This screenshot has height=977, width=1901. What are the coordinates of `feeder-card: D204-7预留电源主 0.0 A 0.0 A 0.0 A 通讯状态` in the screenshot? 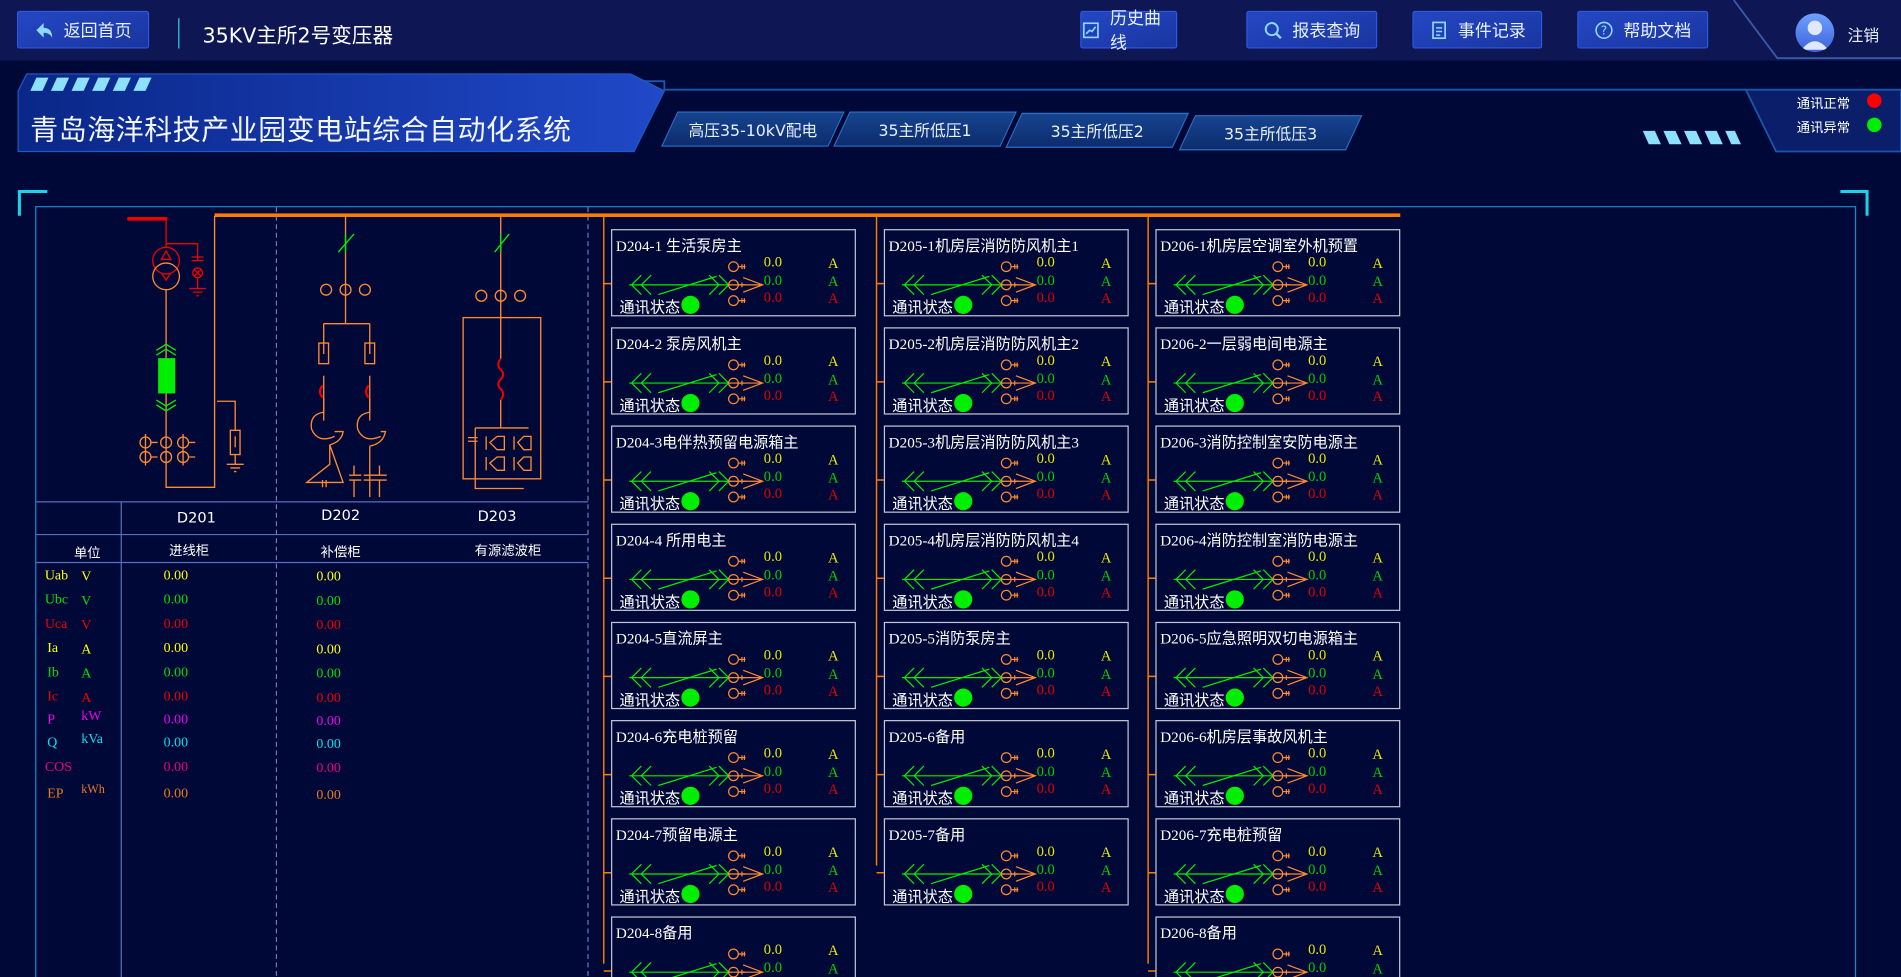 It's located at (733, 862).